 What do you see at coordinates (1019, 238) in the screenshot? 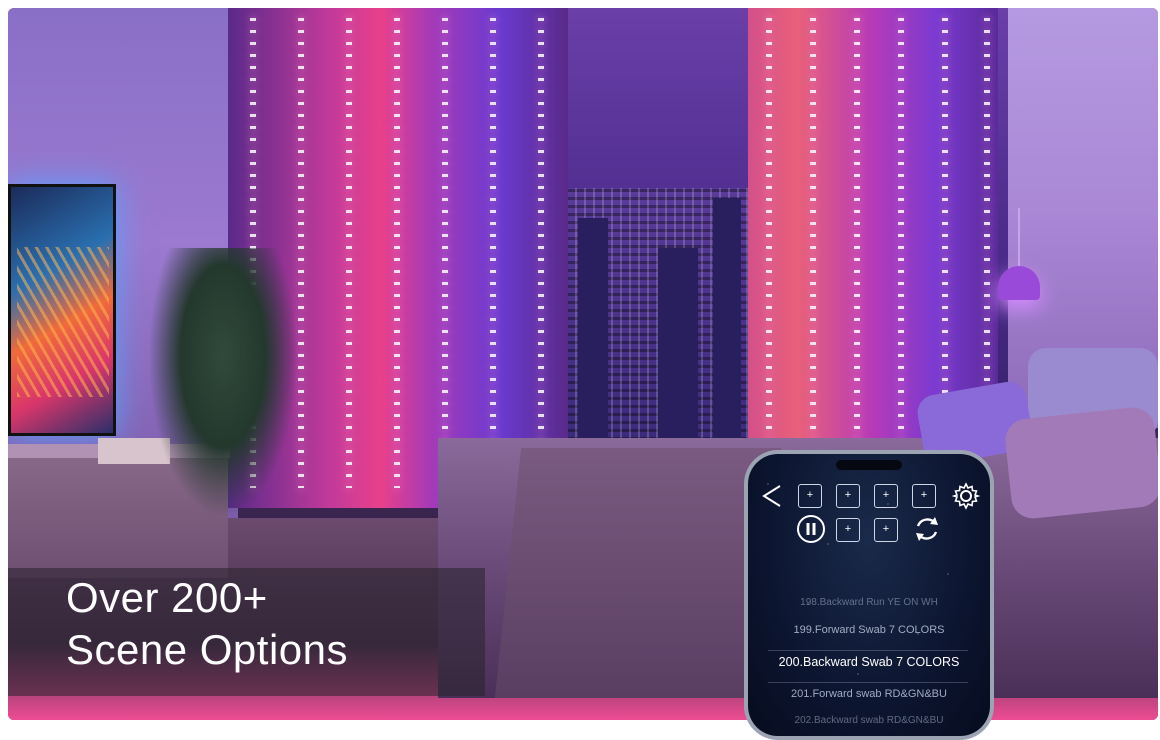
I see `lamp-cord` at bounding box center [1019, 238].